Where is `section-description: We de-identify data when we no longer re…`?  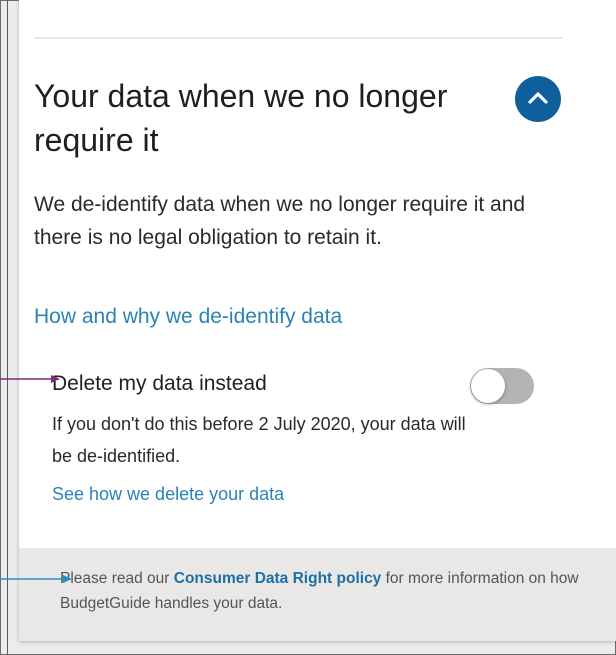 section-description: We de-identify data when we no longer re… is located at coordinates (280, 221).